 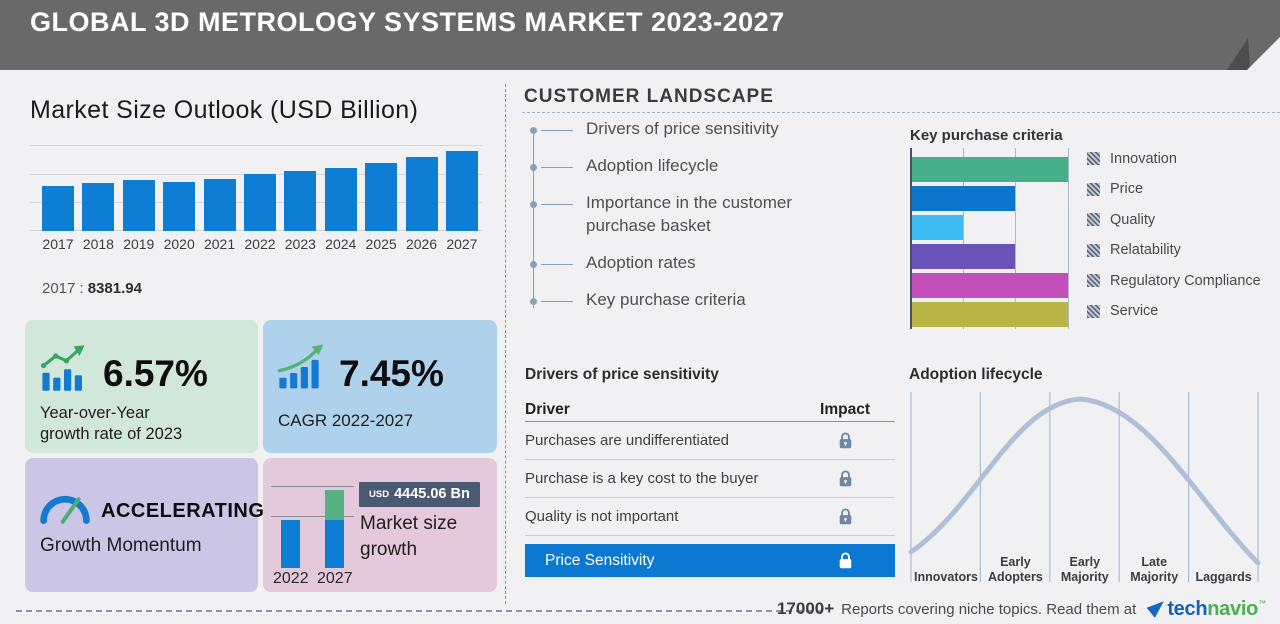 What do you see at coordinates (1015, 569) in the screenshot?
I see `stage-label-early-adopters: Early Adopters` at bounding box center [1015, 569].